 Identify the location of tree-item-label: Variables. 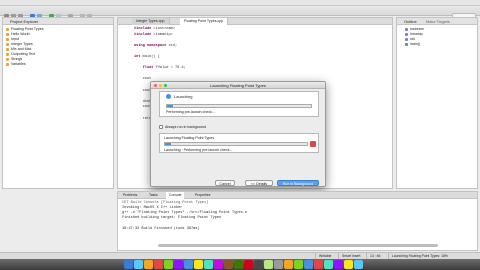
(18, 64).